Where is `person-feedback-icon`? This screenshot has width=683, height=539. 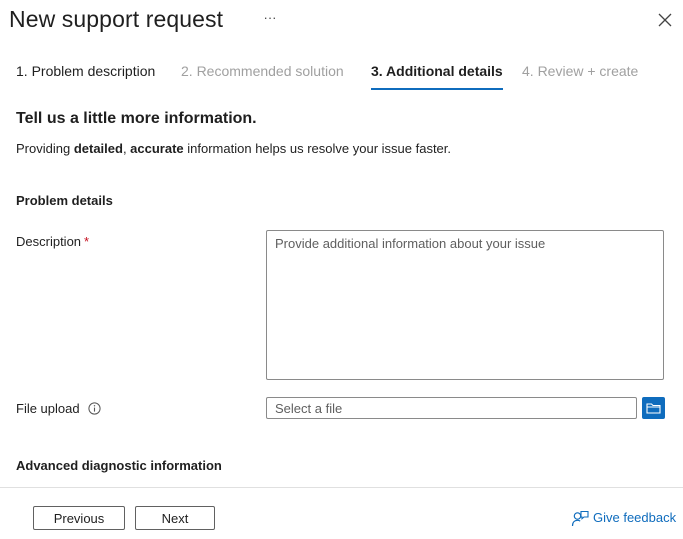 person-feedback-icon is located at coordinates (580, 518).